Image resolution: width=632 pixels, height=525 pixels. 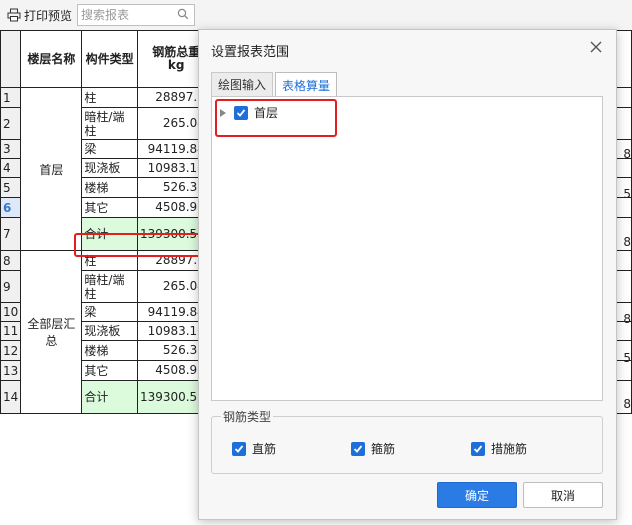 What do you see at coordinates (11, 397) in the screenshot?
I see `row-number: 14` at bounding box center [11, 397].